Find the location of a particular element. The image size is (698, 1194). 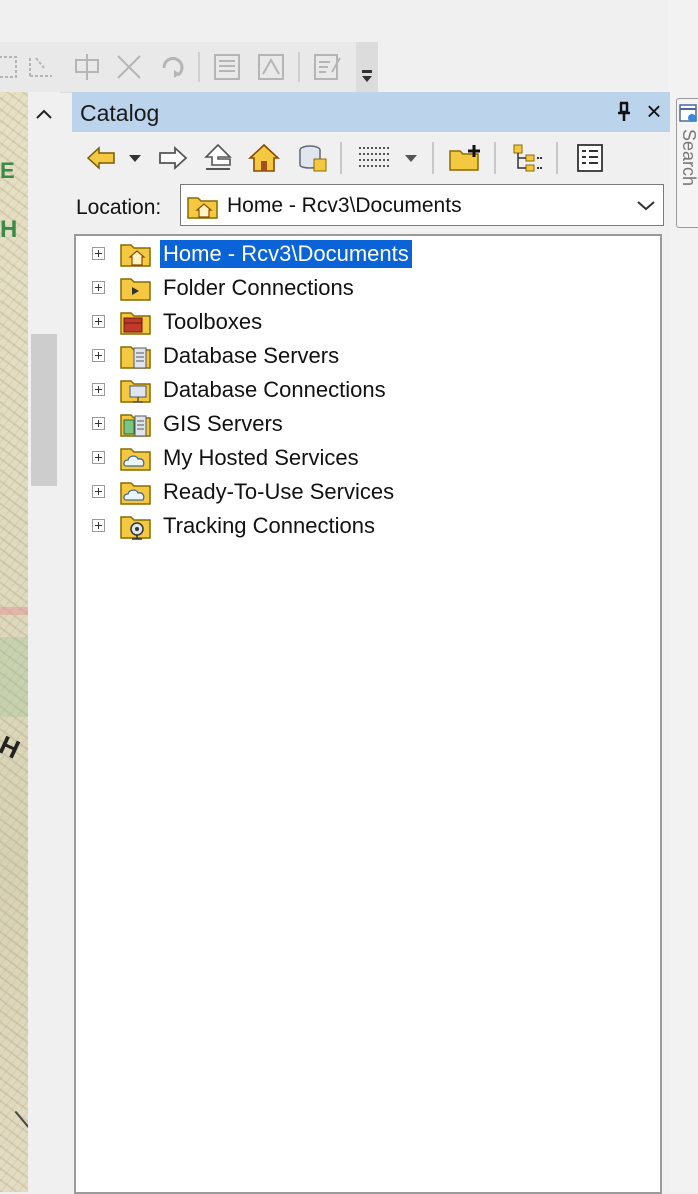

tree-view-icon is located at coordinates (527, 158).